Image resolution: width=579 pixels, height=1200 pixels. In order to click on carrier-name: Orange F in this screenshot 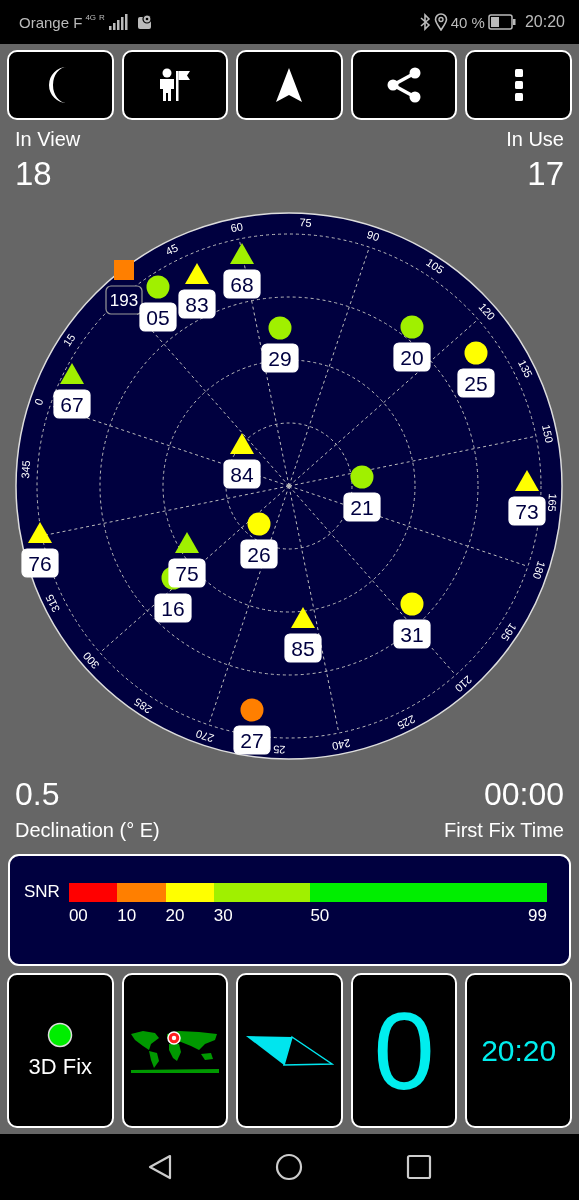, I will do `click(51, 22)`.